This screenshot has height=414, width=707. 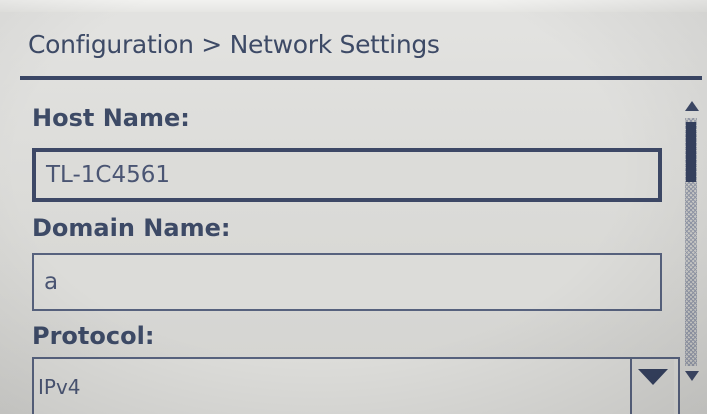 What do you see at coordinates (692, 377) in the screenshot?
I see `triangle-down-icon` at bounding box center [692, 377].